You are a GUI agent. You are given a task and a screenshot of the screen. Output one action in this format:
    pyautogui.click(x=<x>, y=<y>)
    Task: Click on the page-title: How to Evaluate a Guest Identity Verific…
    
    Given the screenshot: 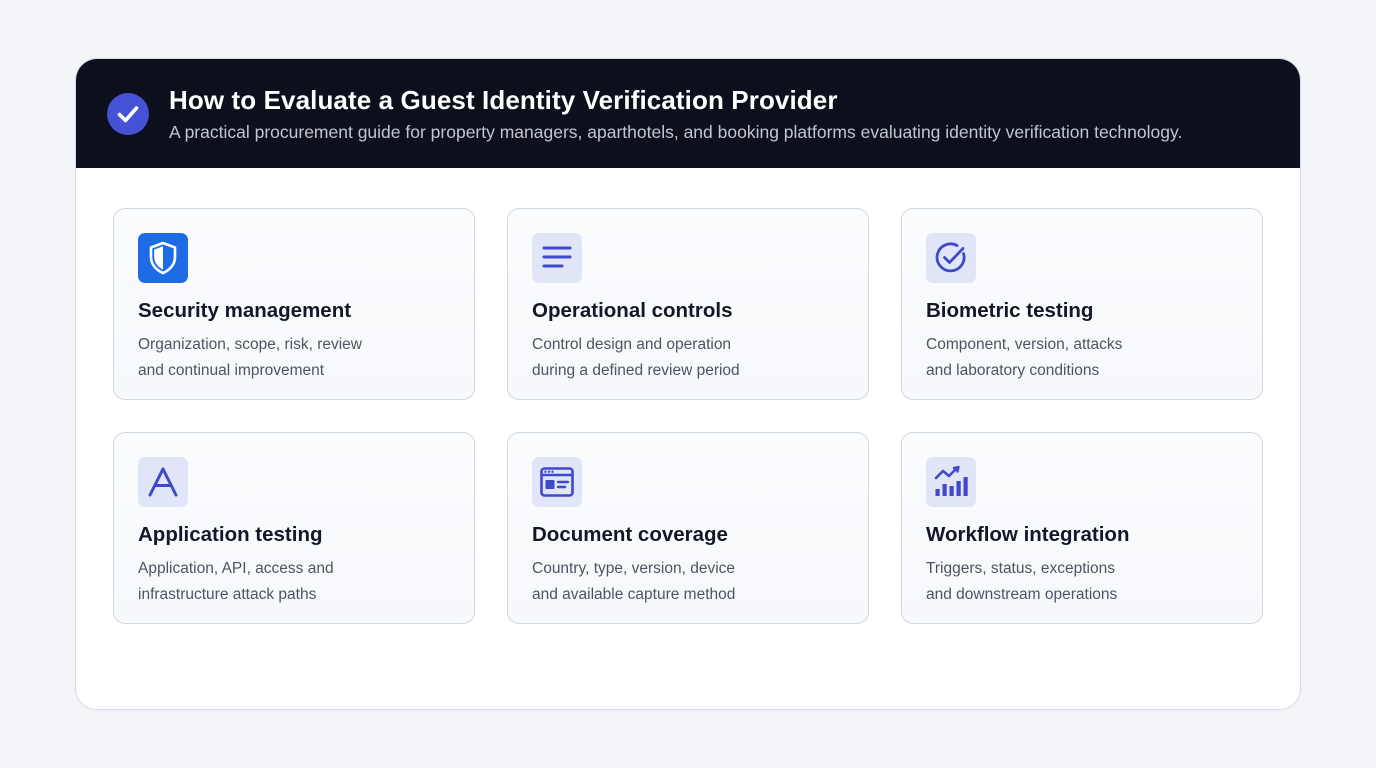 What is the action you would take?
    pyautogui.click(x=503, y=100)
    